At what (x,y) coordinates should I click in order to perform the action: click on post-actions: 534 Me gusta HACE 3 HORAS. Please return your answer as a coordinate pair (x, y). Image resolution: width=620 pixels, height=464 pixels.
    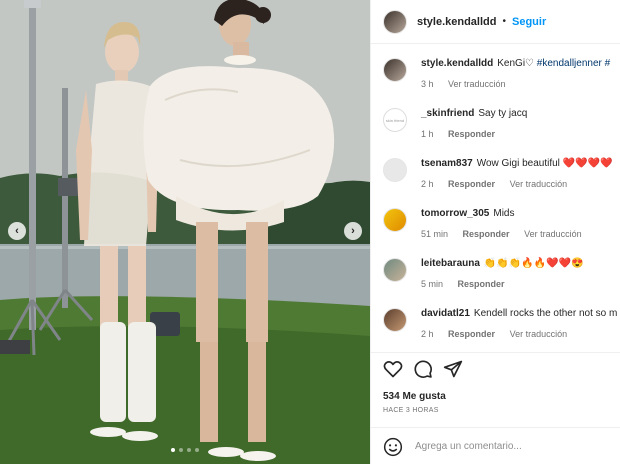
    Looking at the image, I should click on (495, 408).